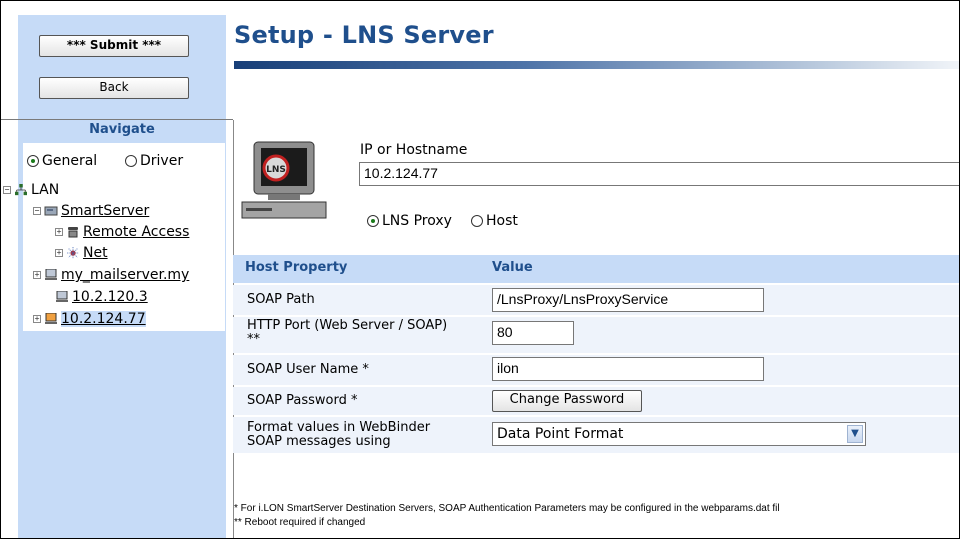 The image size is (960, 539). I want to click on title-gradient-bar, so click(596, 65).